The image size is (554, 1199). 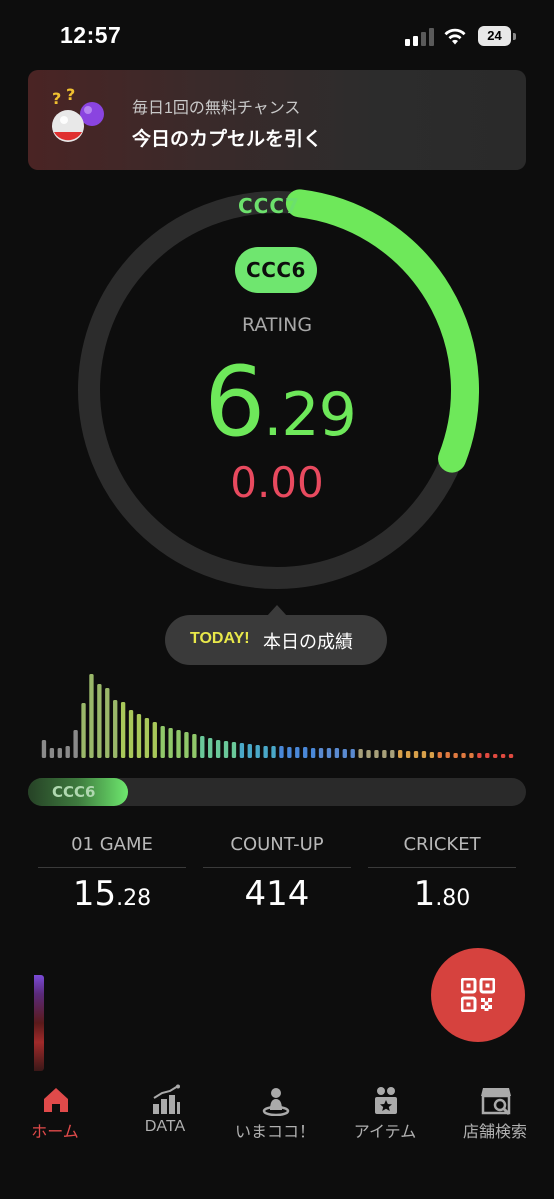 I want to click on rating-value-int: 6, so click(x=234, y=402).